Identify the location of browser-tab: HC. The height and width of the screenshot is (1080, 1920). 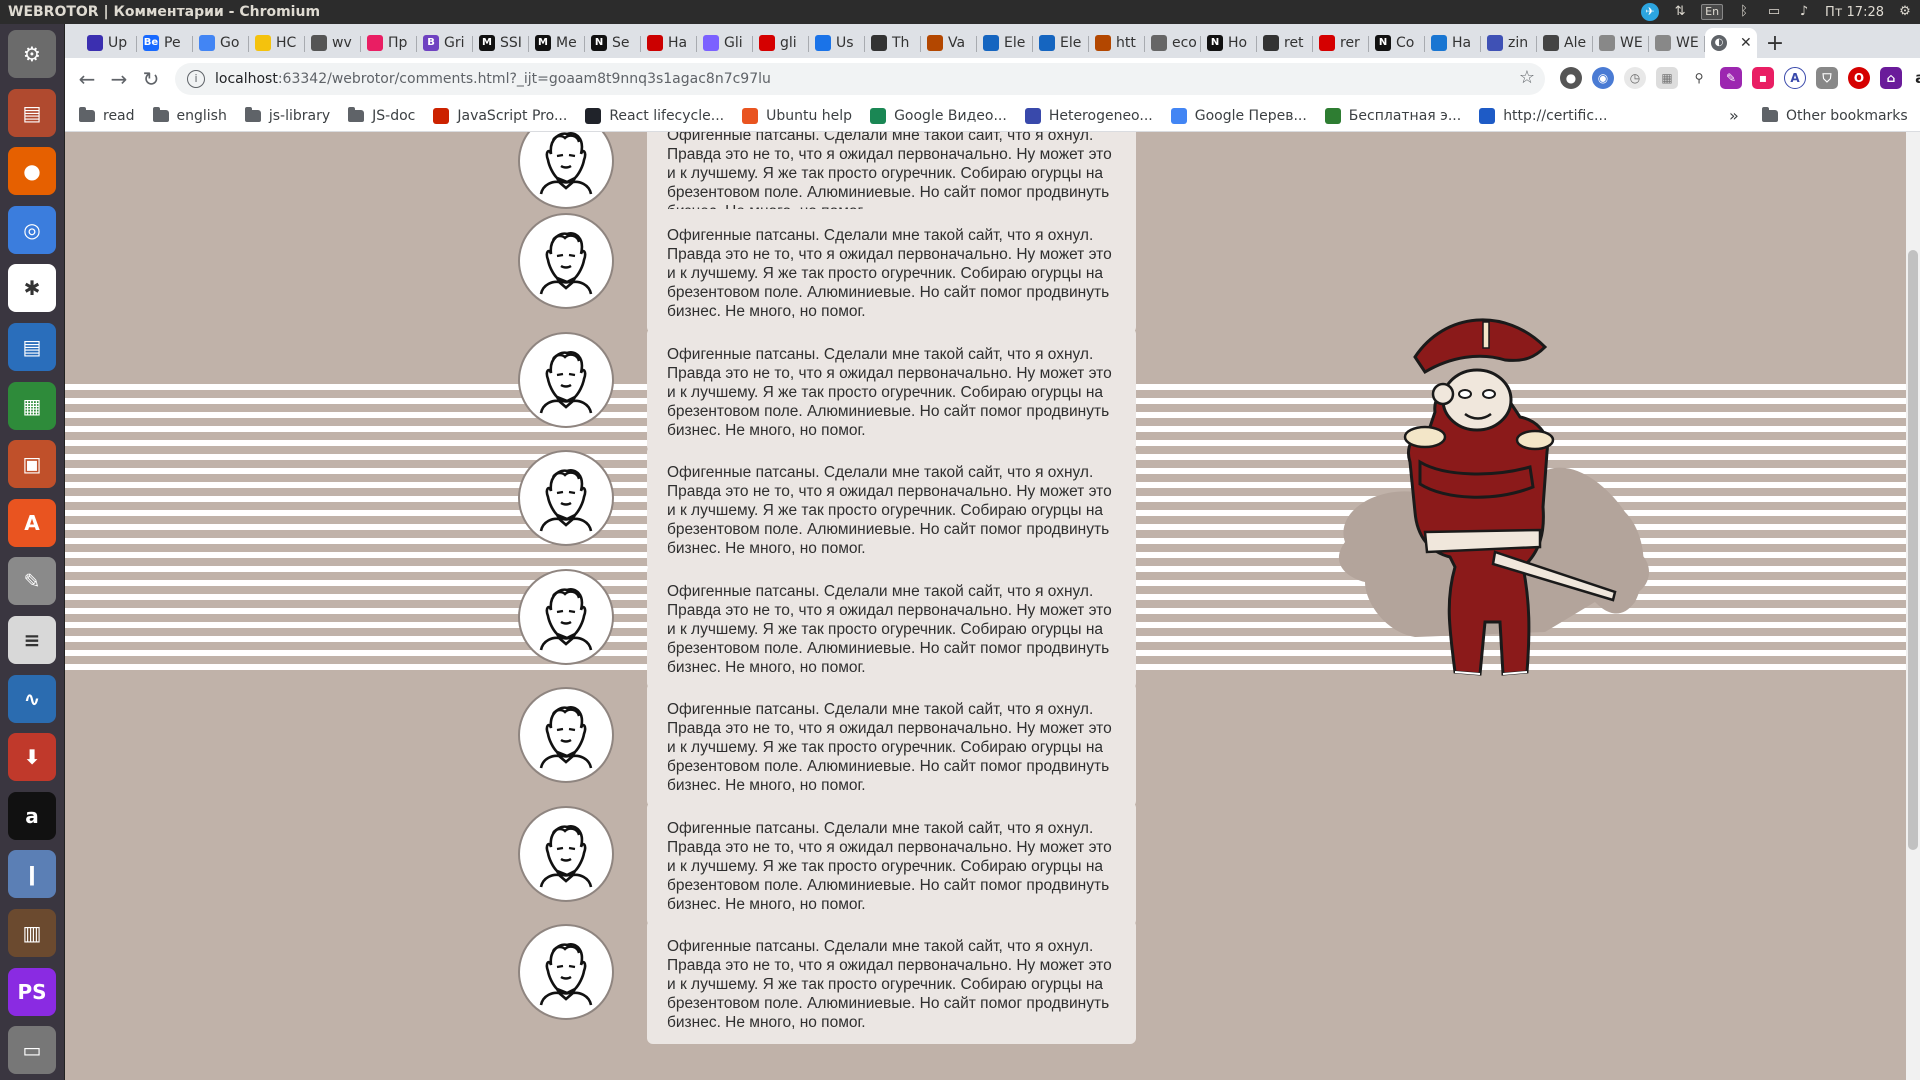
(277, 43).